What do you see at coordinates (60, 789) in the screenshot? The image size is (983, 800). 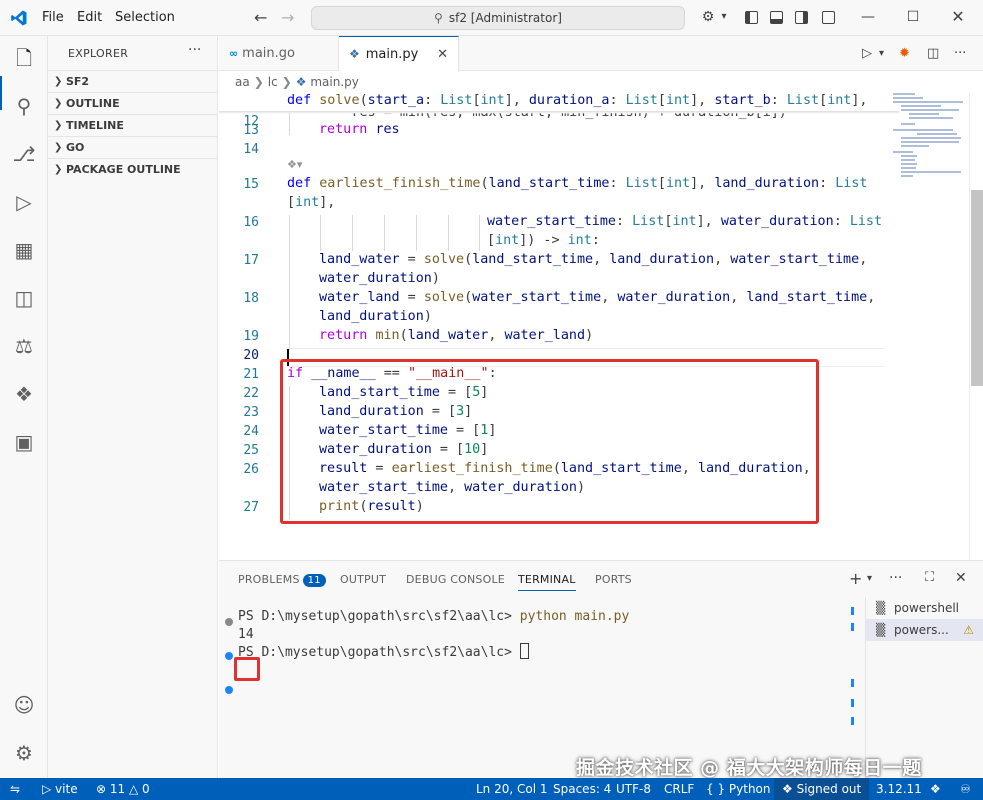 I see `vite-status: ▷ vite` at bounding box center [60, 789].